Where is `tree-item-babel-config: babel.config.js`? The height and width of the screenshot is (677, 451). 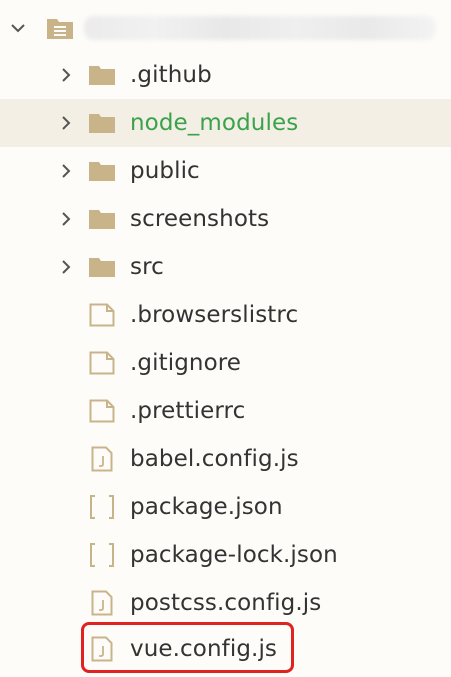
tree-item-babel-config: babel.config.js is located at coordinates (225, 459).